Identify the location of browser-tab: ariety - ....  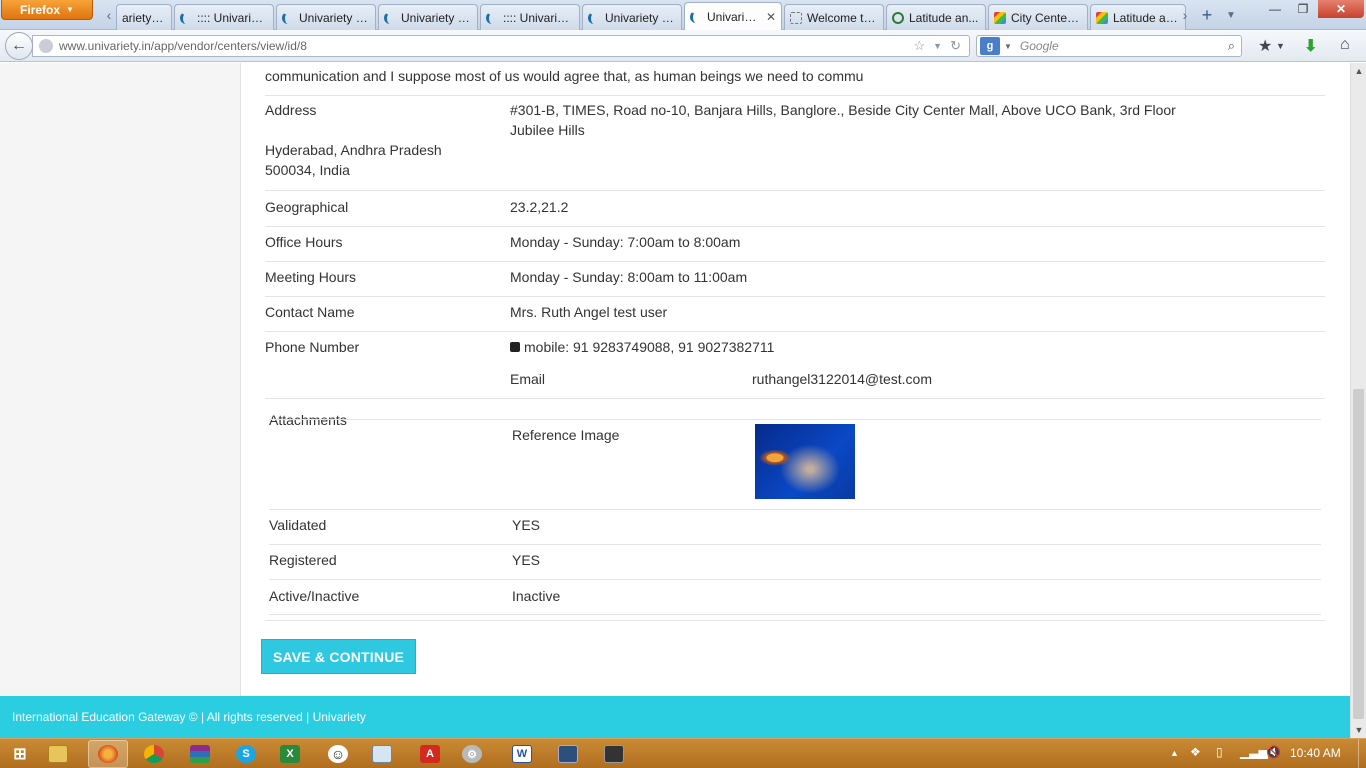
(144, 17).